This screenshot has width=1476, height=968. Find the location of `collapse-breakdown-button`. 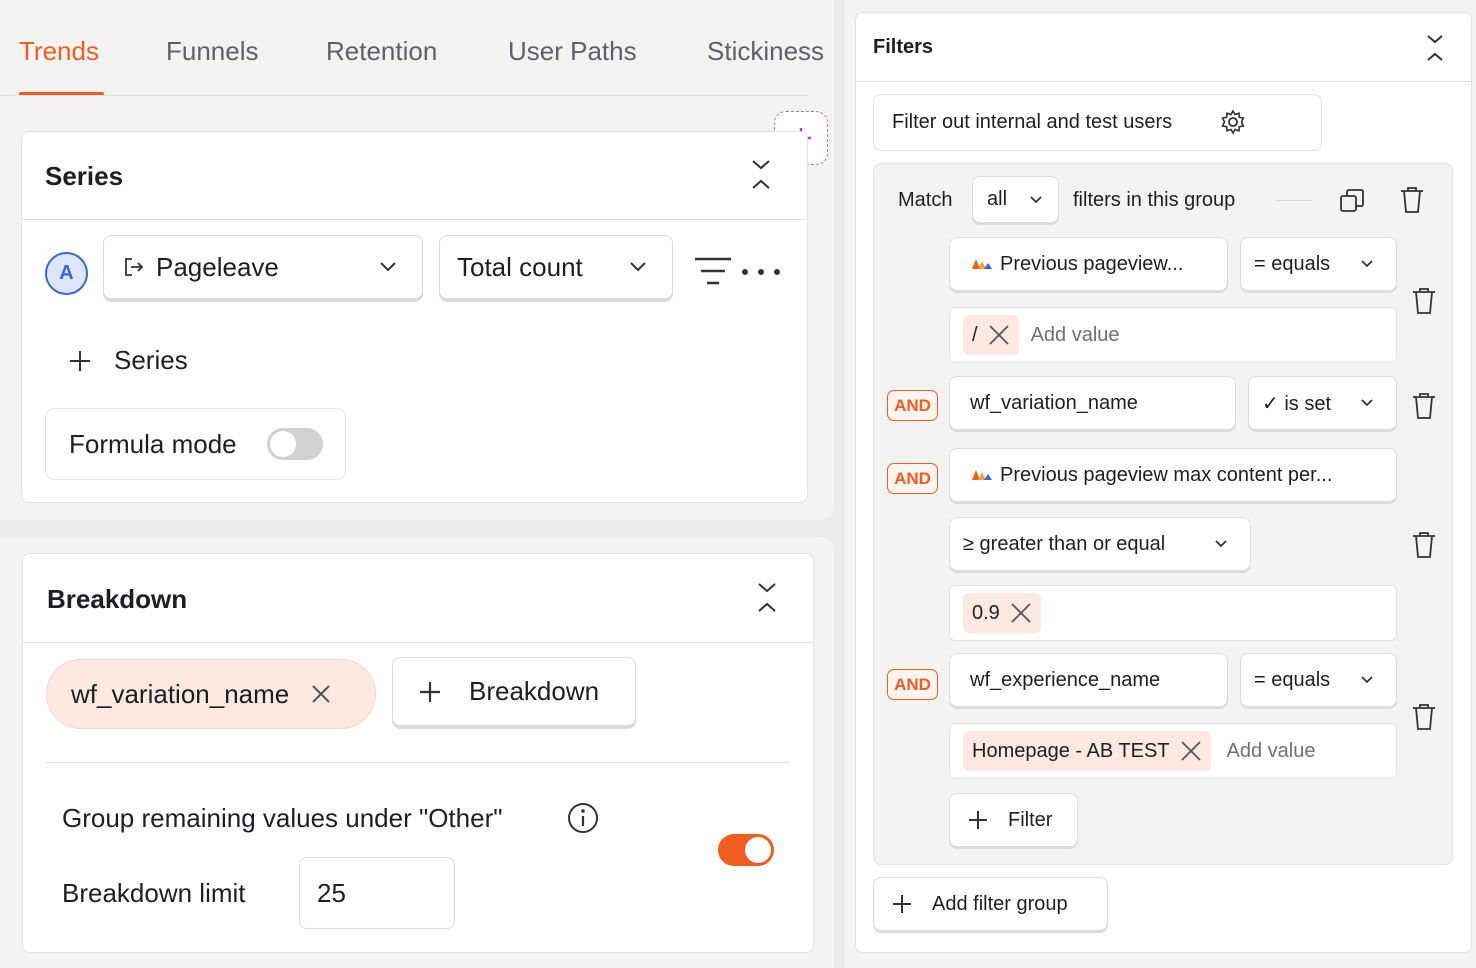

collapse-breakdown-button is located at coordinates (767, 598).